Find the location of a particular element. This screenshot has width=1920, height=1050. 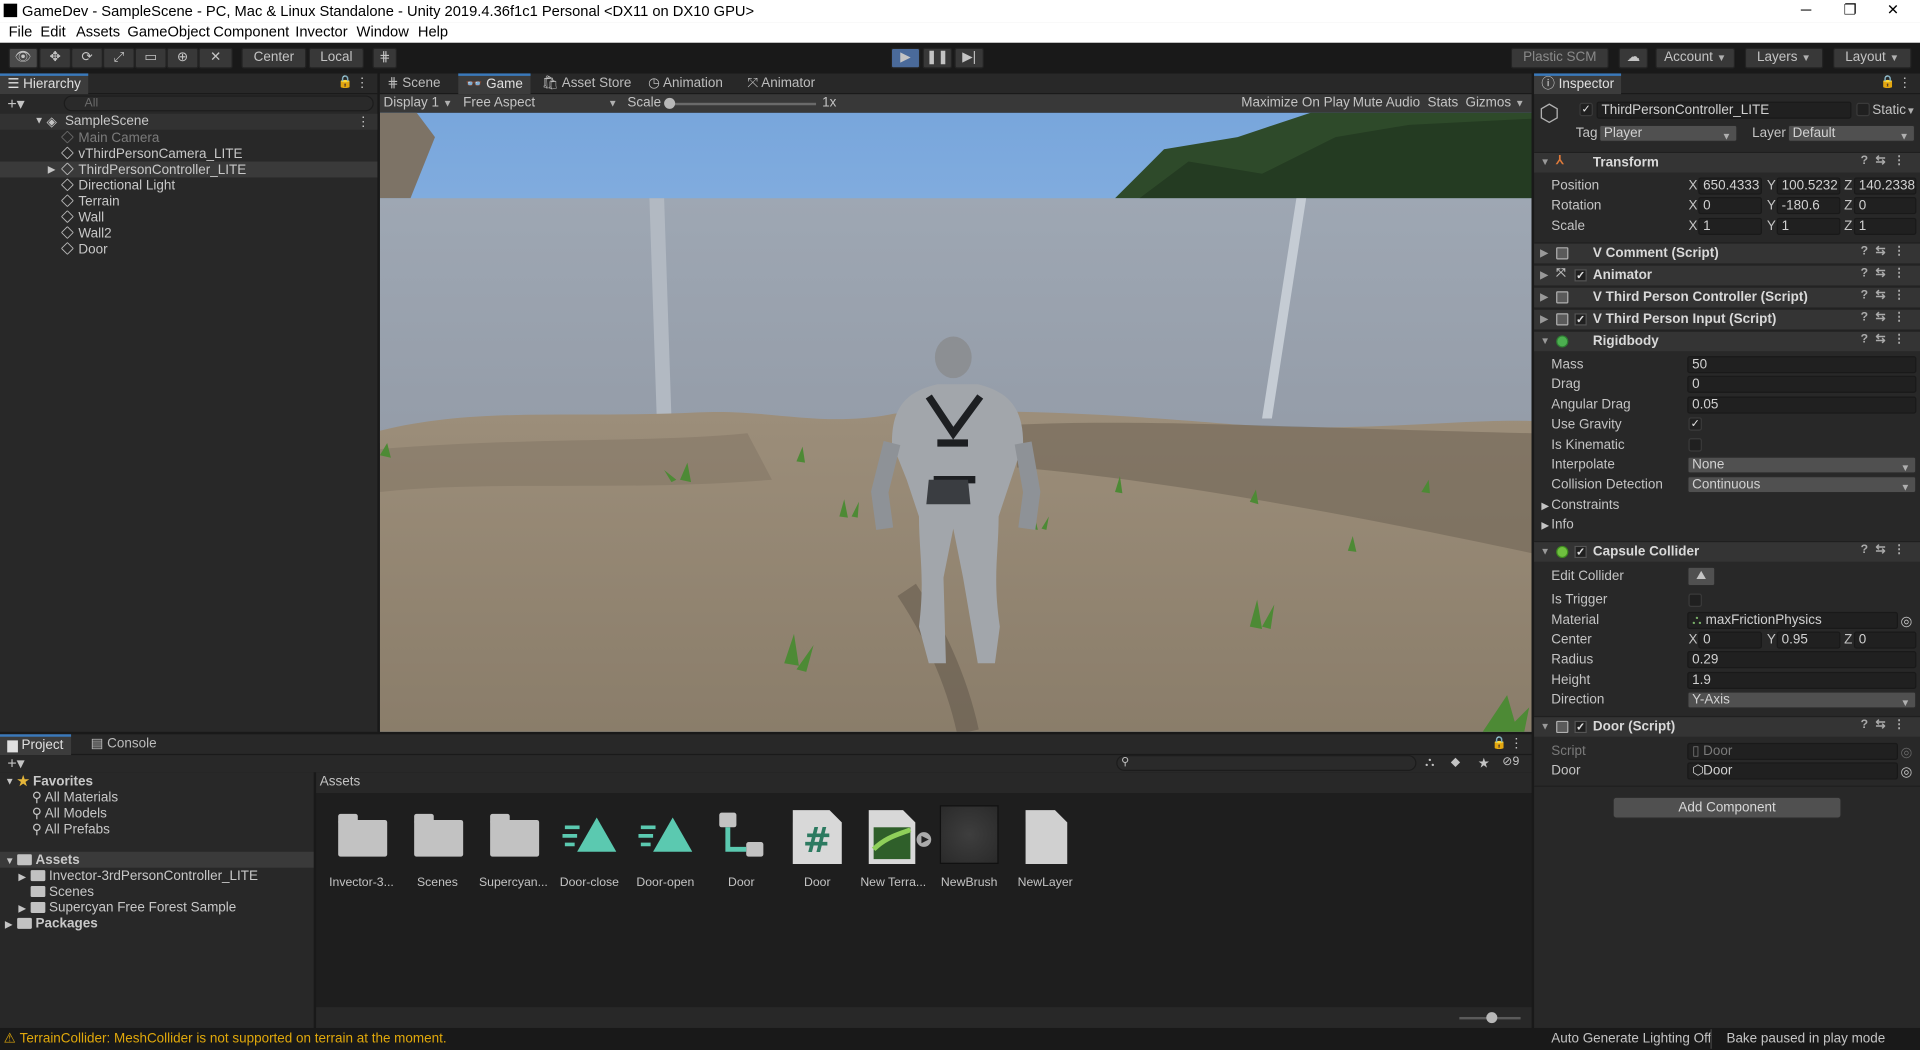

info-foldout: Info is located at coordinates (1562, 525).